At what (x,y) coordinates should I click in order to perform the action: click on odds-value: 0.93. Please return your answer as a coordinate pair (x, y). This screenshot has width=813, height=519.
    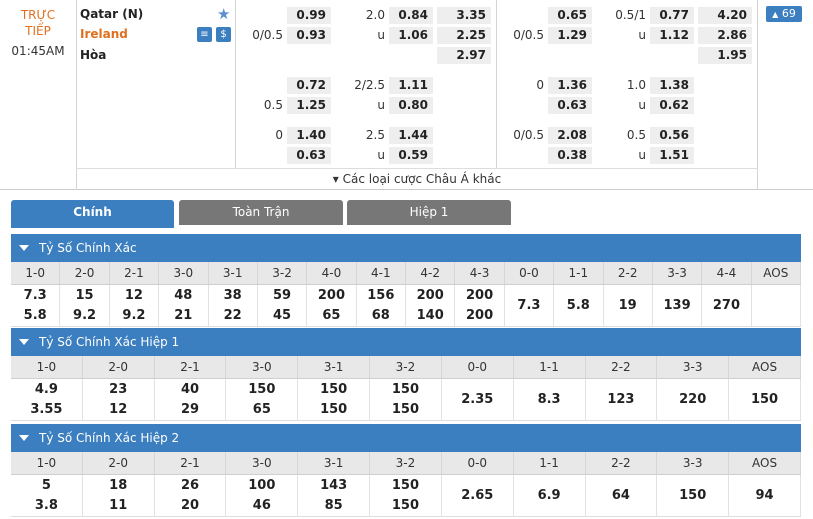
    Looking at the image, I should click on (309, 35).